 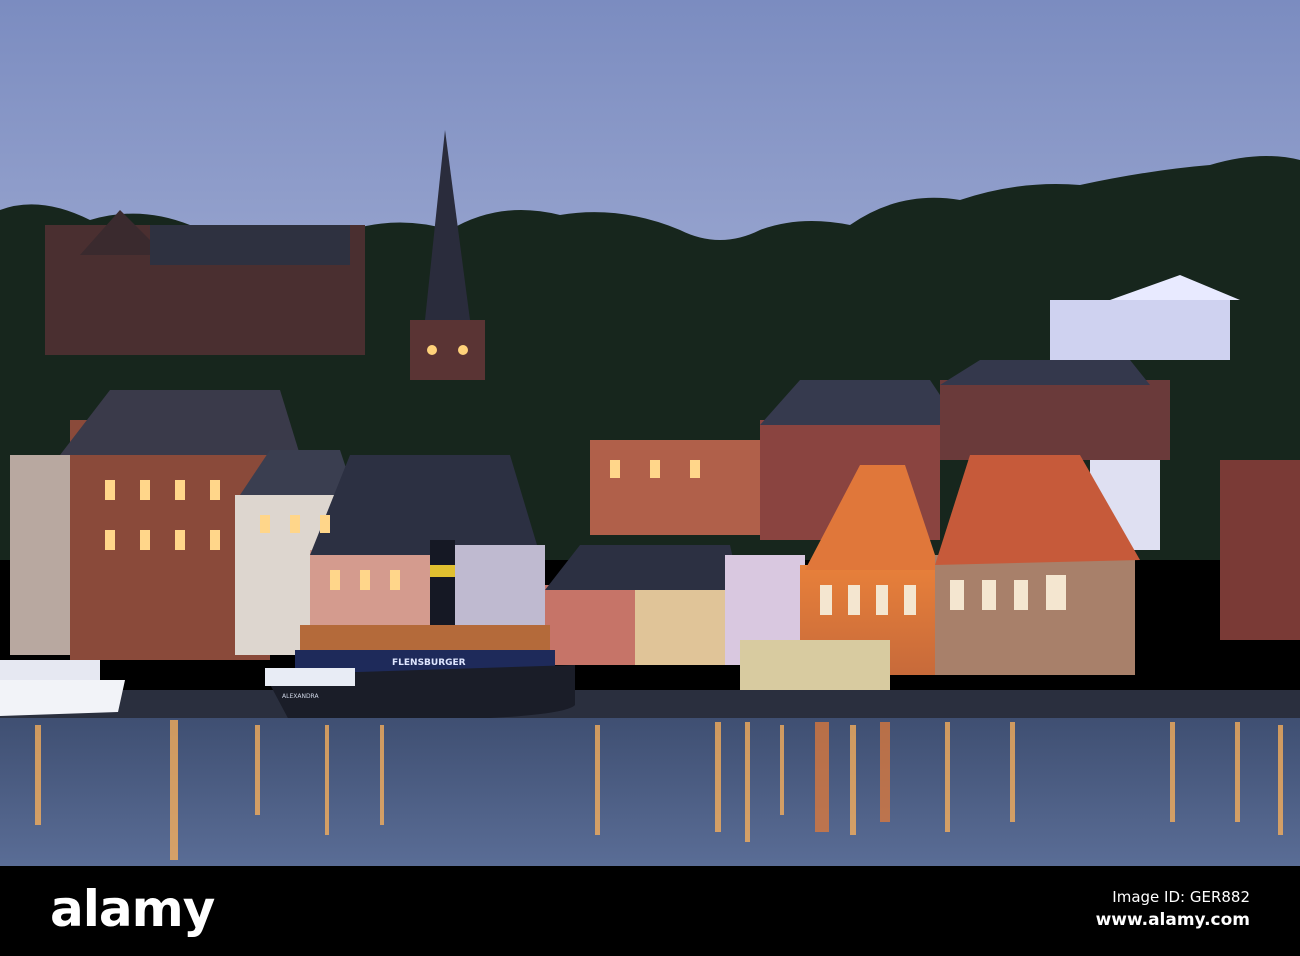 I want to click on small-kiosk, so click(x=815, y=665).